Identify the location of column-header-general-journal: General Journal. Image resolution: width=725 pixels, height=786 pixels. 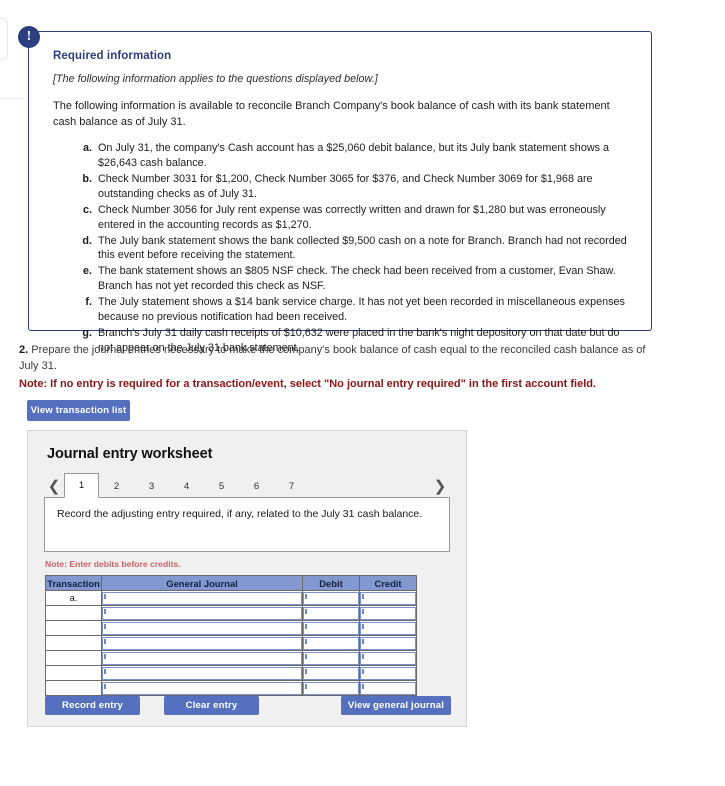
(202, 583).